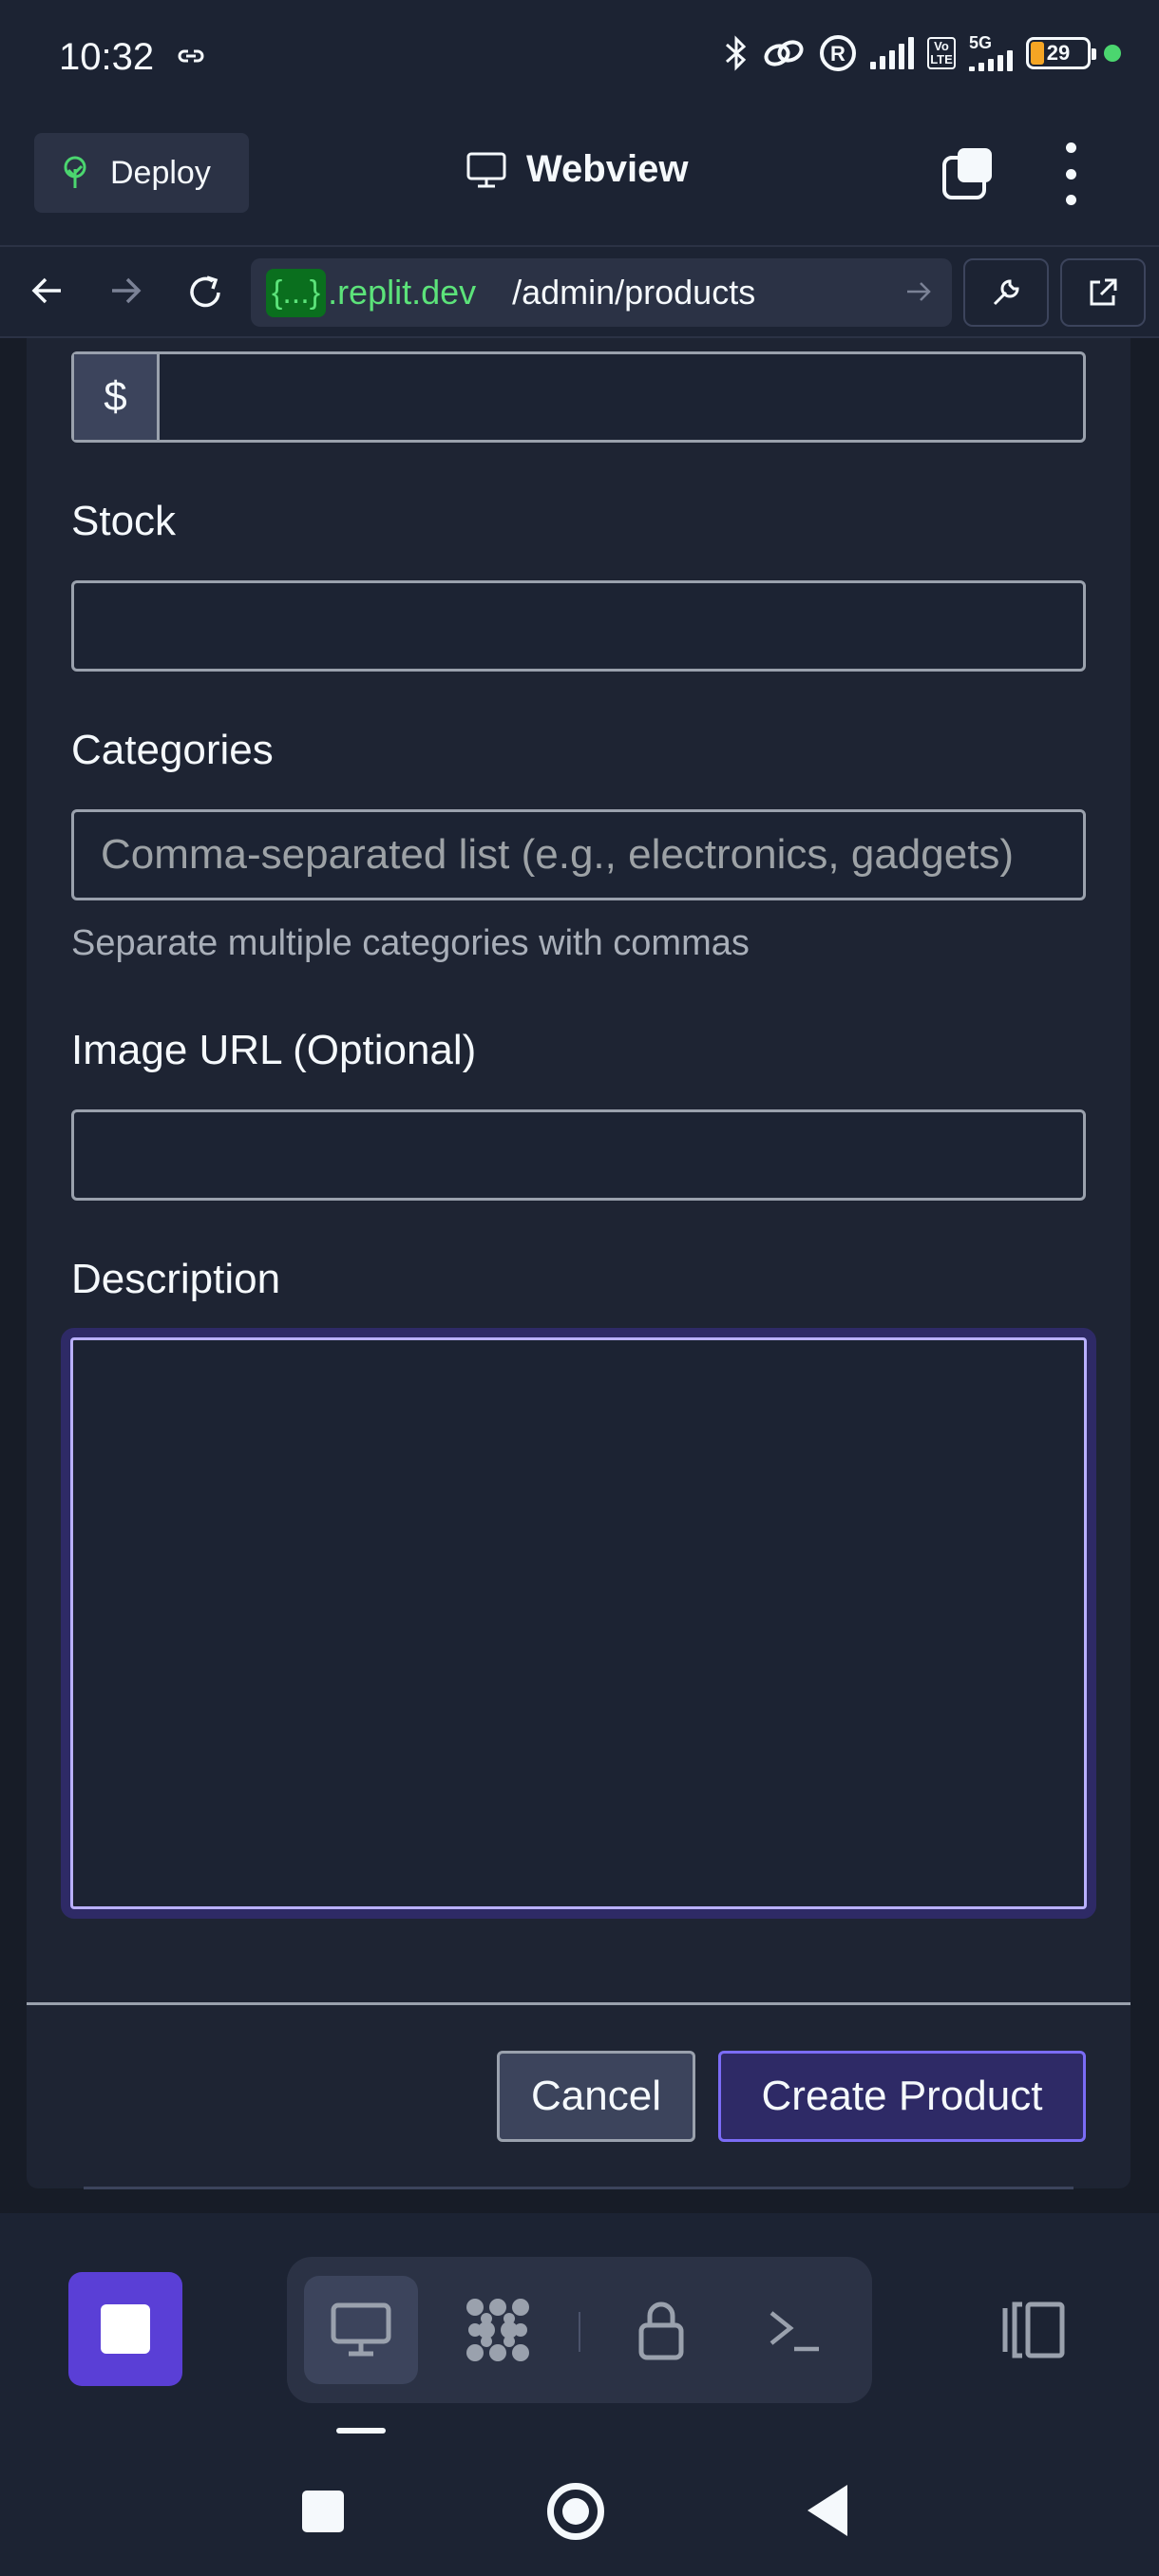  Describe the element at coordinates (361, 2431) in the screenshot. I see `active-tool-indicator` at that location.